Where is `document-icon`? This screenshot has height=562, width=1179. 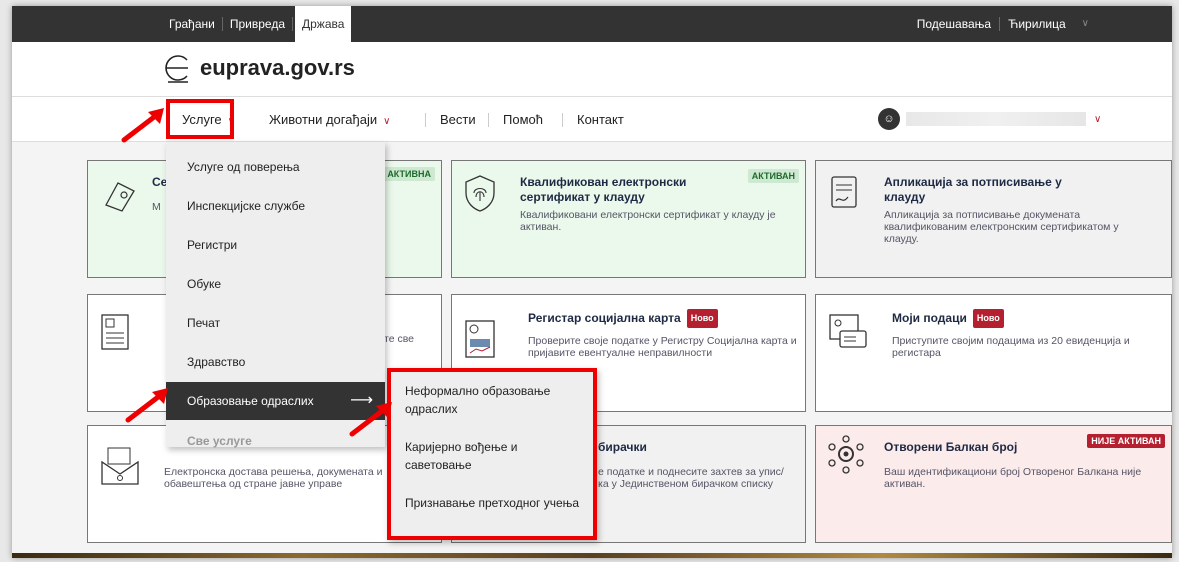
document-icon is located at coordinates (115, 332).